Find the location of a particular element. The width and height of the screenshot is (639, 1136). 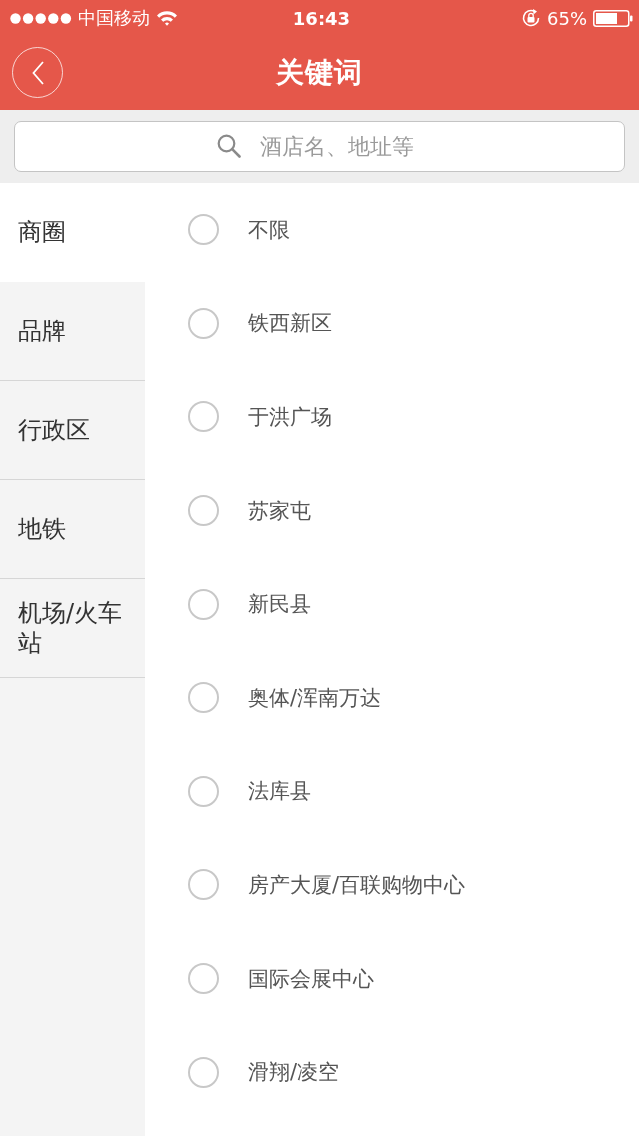

signal-icon is located at coordinates (41, 18).